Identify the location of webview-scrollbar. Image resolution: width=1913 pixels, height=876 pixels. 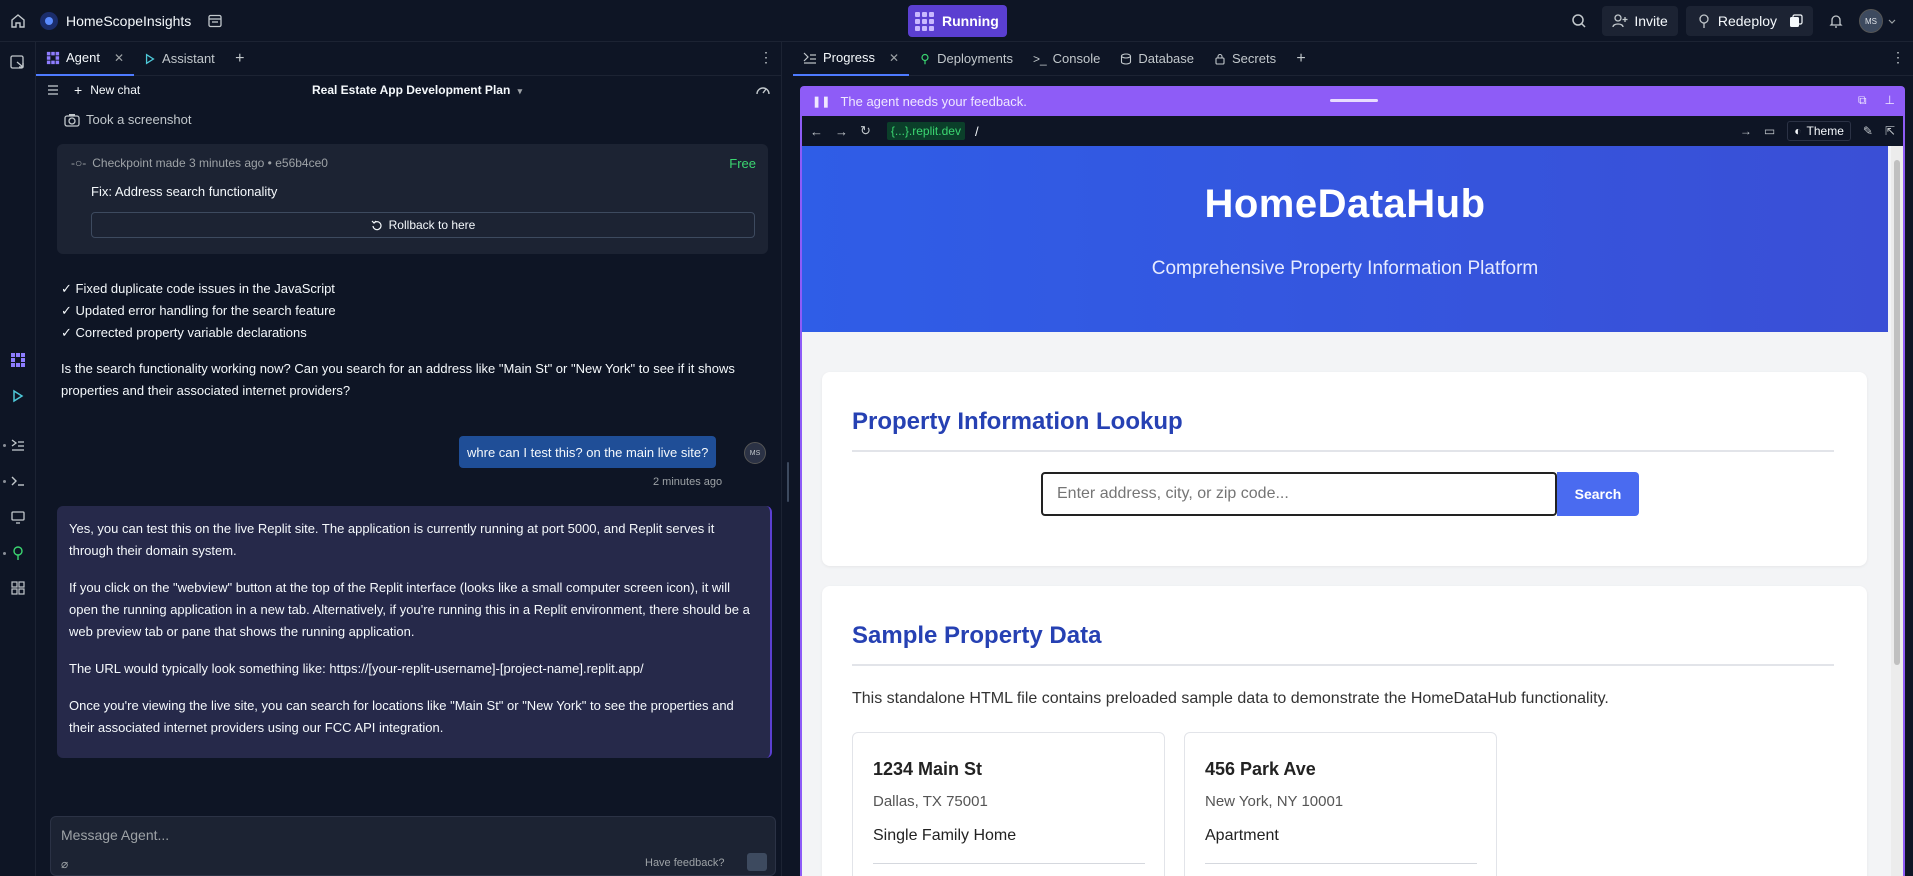
(1897, 511).